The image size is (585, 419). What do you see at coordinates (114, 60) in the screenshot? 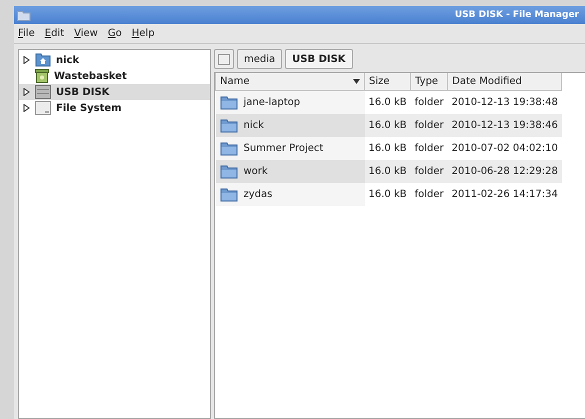
I see `sidebar-item: nick` at bounding box center [114, 60].